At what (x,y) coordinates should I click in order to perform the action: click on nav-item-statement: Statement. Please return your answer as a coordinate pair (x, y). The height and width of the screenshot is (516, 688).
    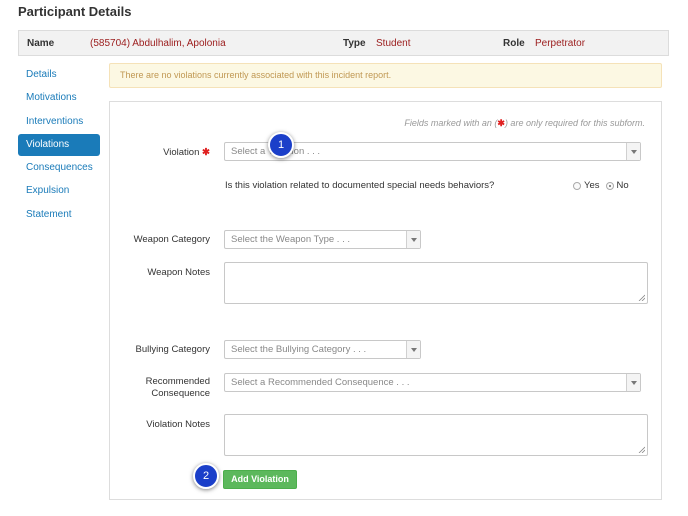
    Looking at the image, I should click on (59, 215).